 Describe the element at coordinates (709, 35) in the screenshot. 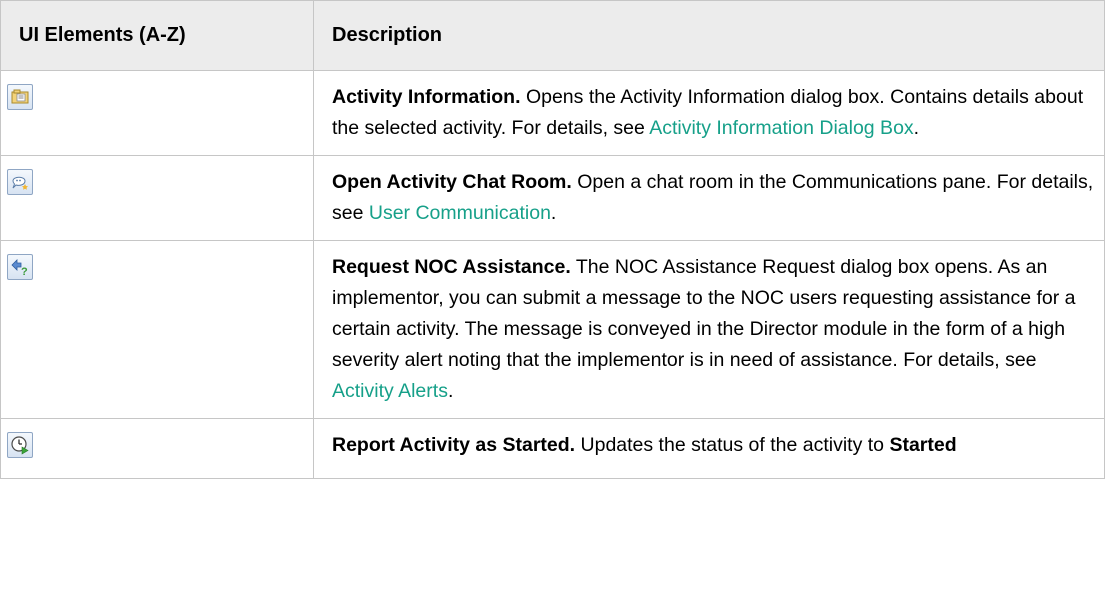

I see `header-description: Description` at that location.